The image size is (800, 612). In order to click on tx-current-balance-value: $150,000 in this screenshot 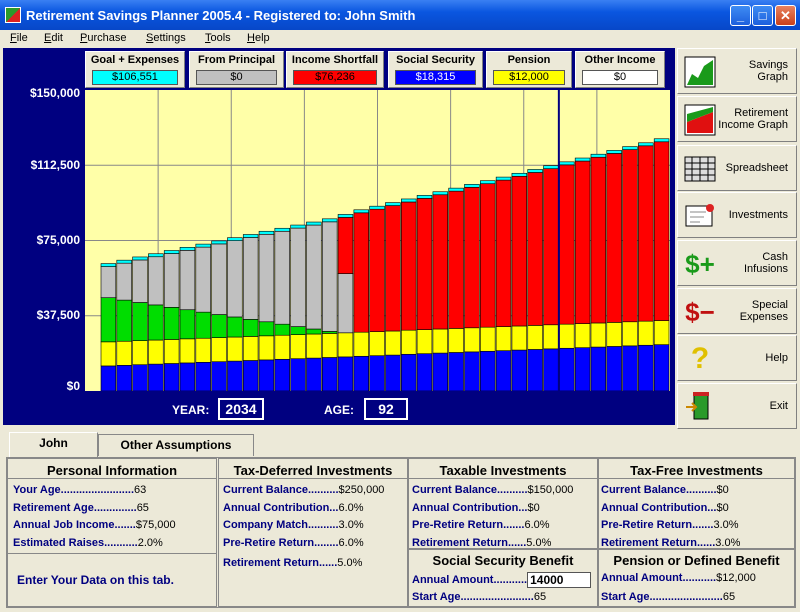, I will do `click(551, 490)`.